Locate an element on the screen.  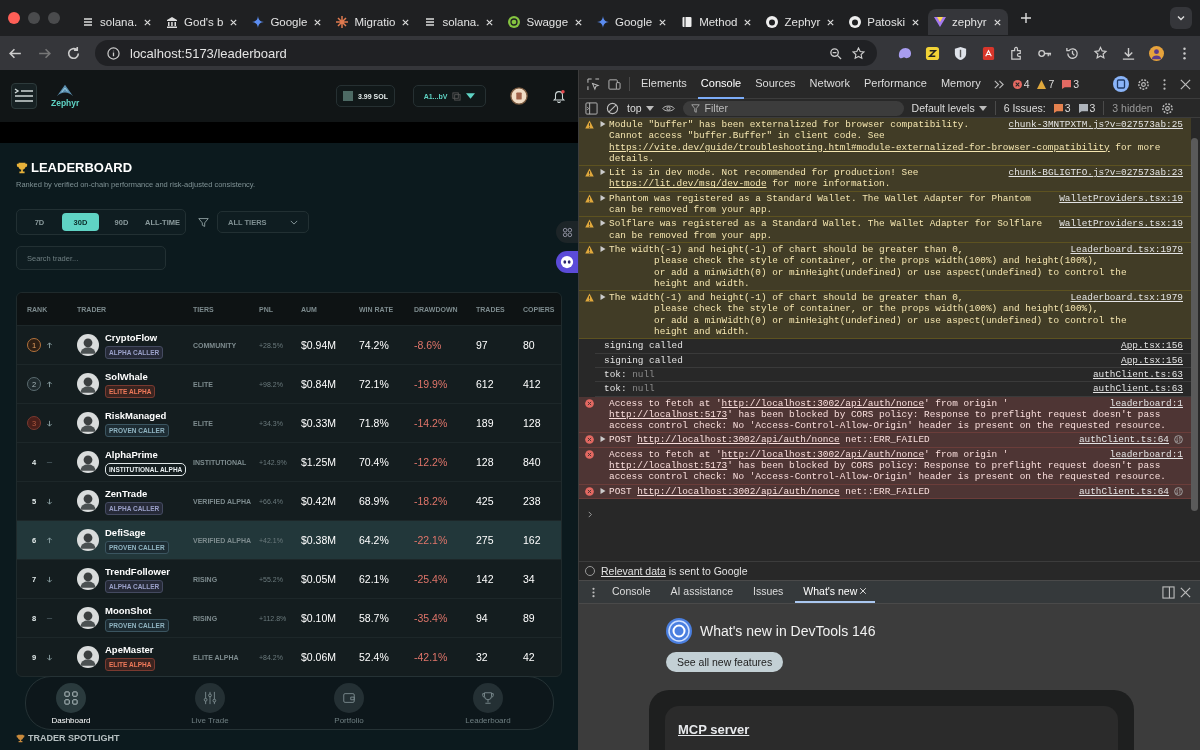
devtools-tab: Sources is located at coordinates (775, 84).